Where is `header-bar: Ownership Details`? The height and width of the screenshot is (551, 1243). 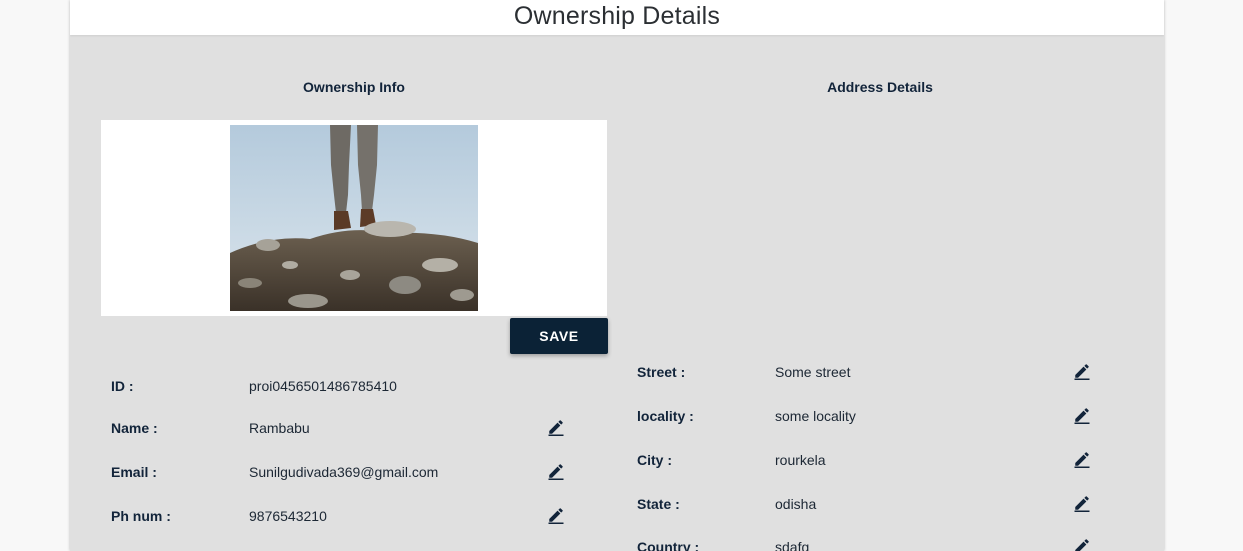
header-bar: Ownership Details is located at coordinates (617, 17).